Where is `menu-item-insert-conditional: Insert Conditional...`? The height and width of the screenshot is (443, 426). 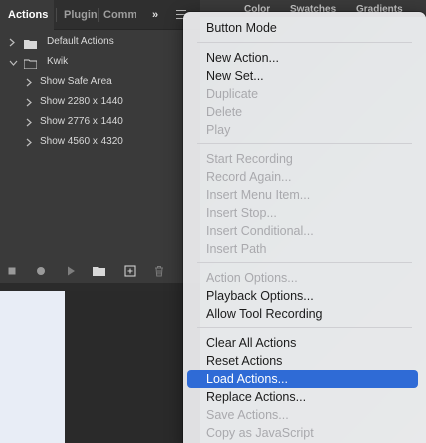 menu-item-insert-conditional: Insert Conditional... is located at coordinates (260, 231).